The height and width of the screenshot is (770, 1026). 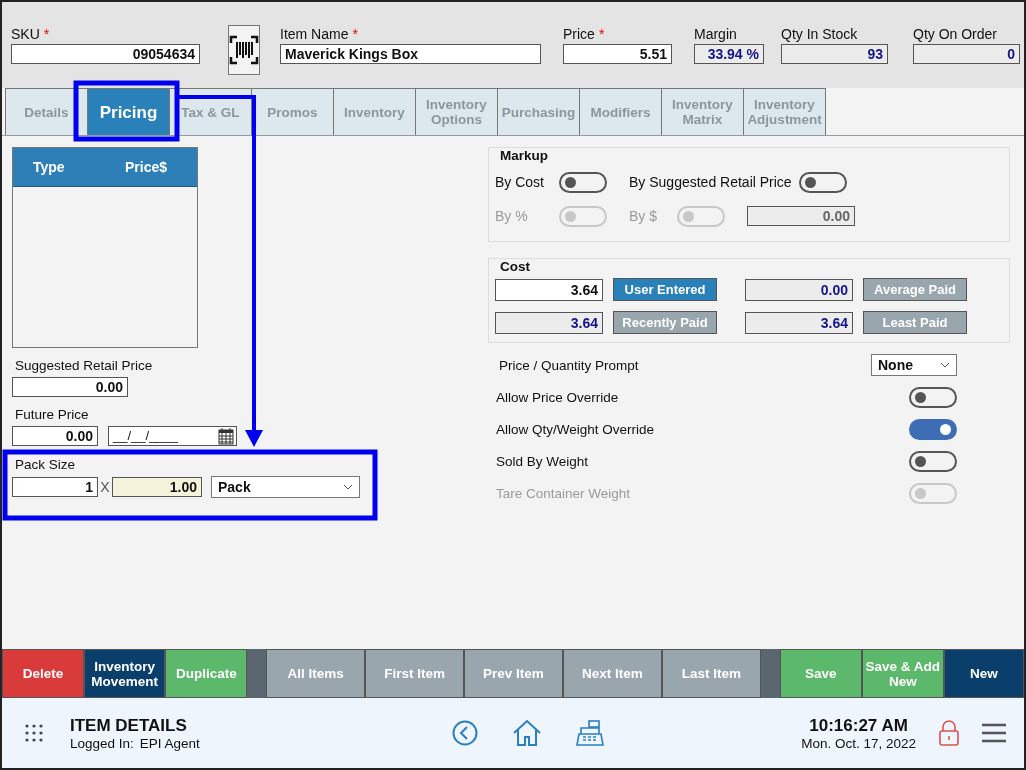 I want to click on calendar-icon, so click(x=226, y=436).